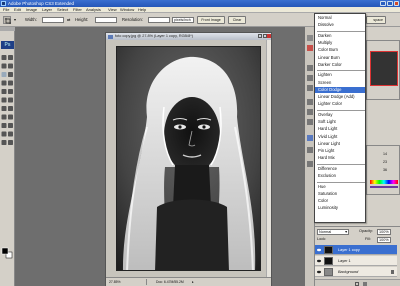  Describe the element at coordinates (4, 117) in the screenshot. I see `pen-icon` at that location.